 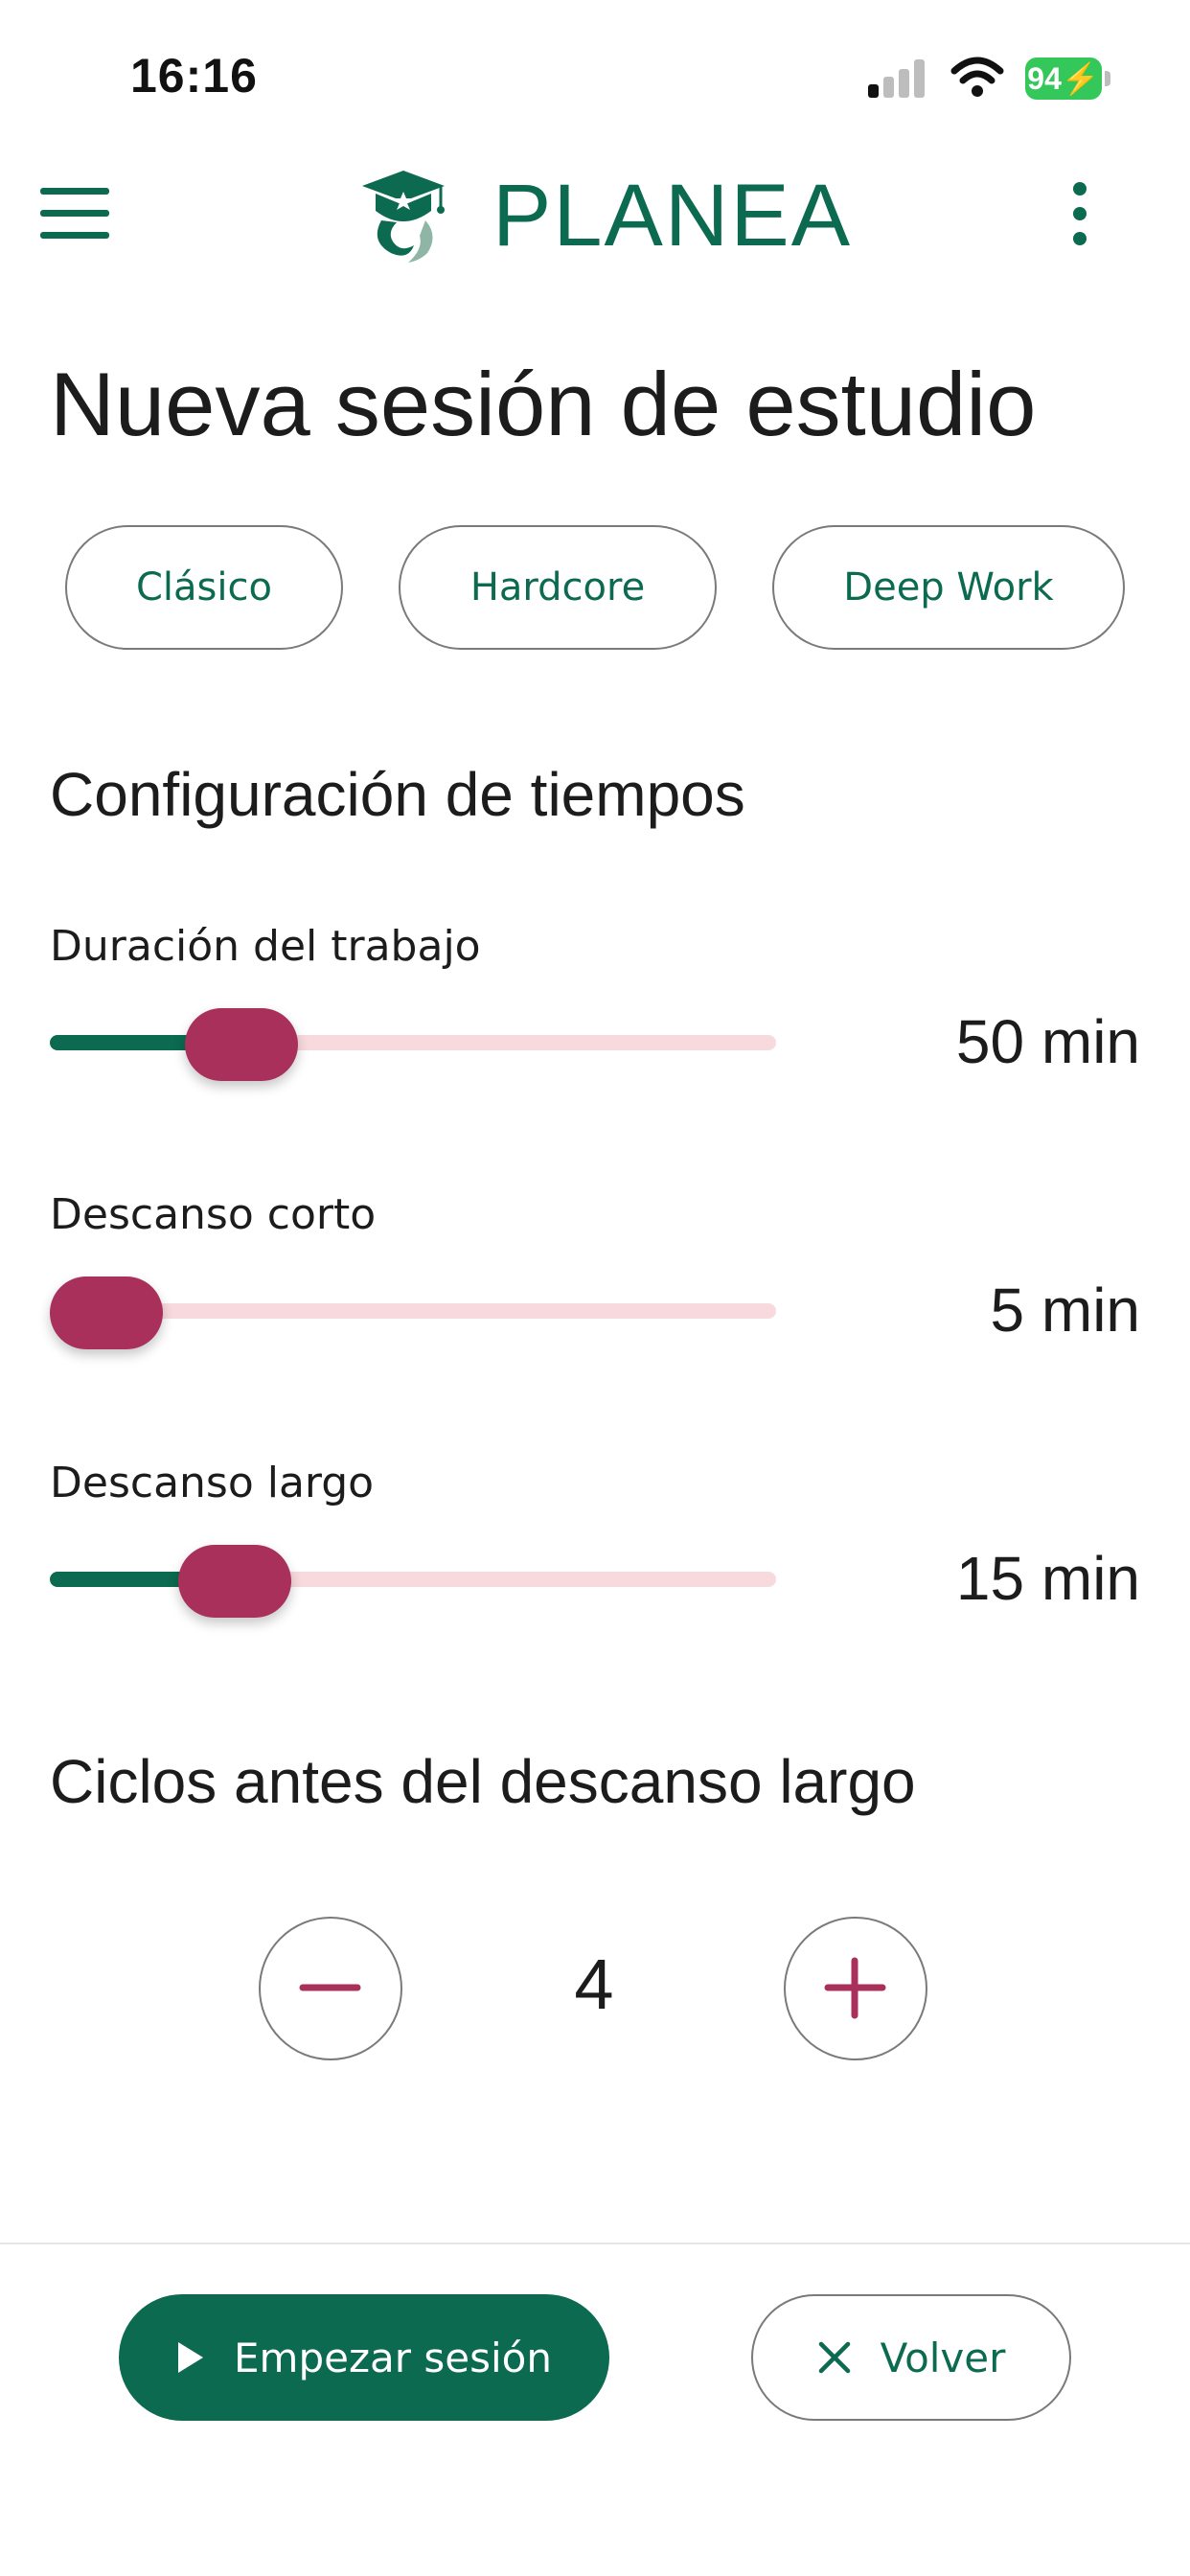 What do you see at coordinates (483, 1782) in the screenshot?
I see `cycles-section-title: Ciclos antes del descanso largo` at bounding box center [483, 1782].